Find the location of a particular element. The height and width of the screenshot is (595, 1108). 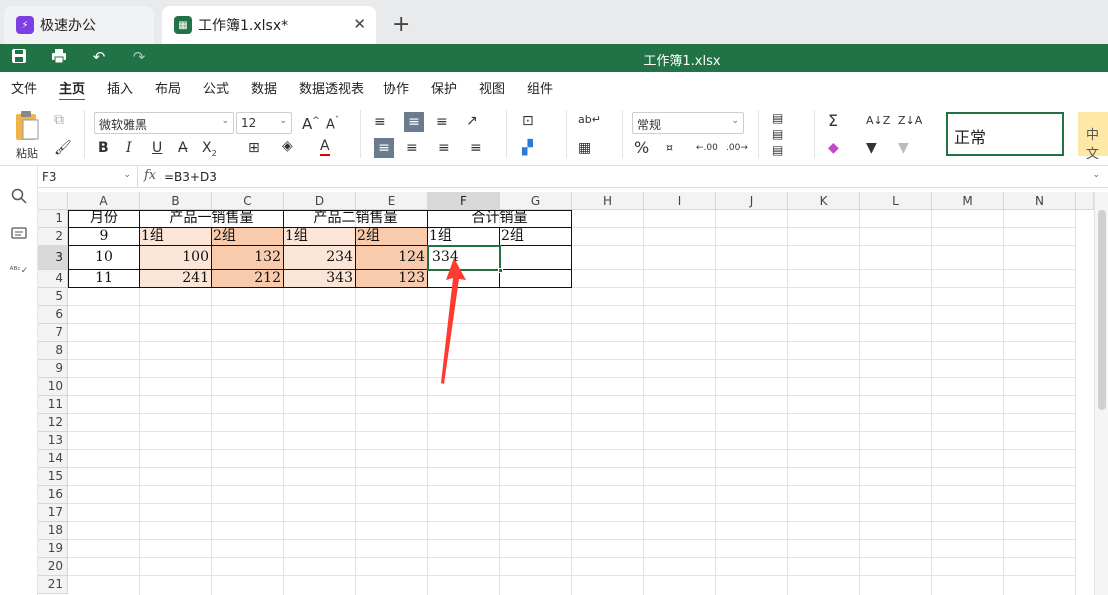

row-header-3: 3 is located at coordinates (53, 258).